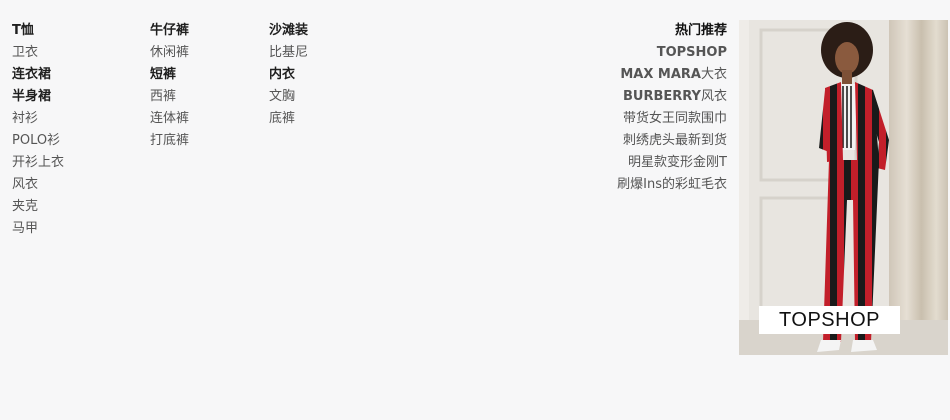 The height and width of the screenshot is (420, 950). Describe the element at coordinates (38, 53) in the screenshot. I see `category-link: 卫衣` at that location.